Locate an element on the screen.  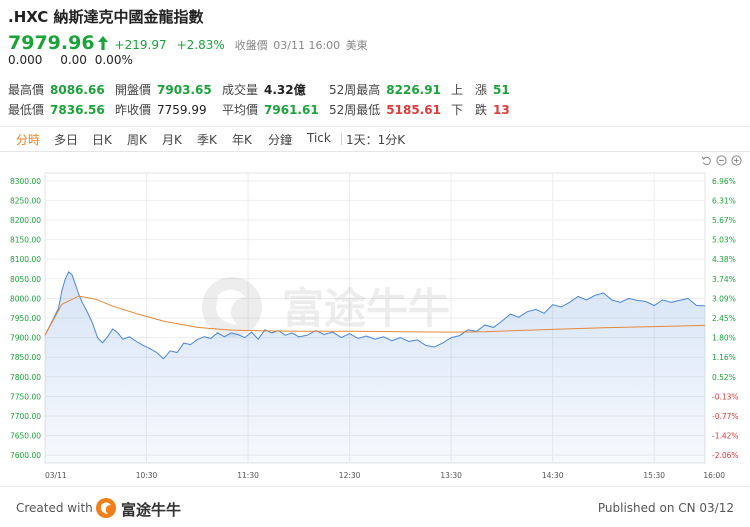
stat-52wk-high: 52周最高 8226.91 is located at coordinates (385, 90).